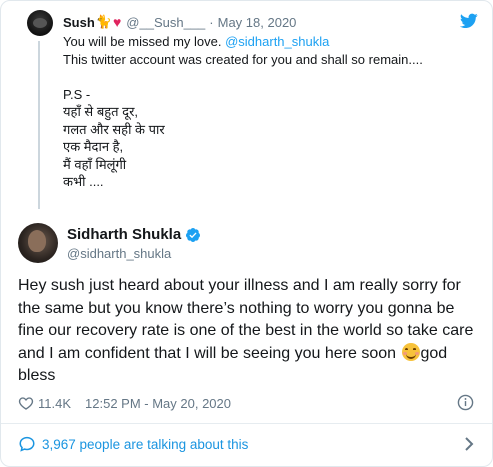 The image size is (493, 467). Describe the element at coordinates (117, 22) in the screenshot. I see `heart-emoji-icon: ♥` at that location.